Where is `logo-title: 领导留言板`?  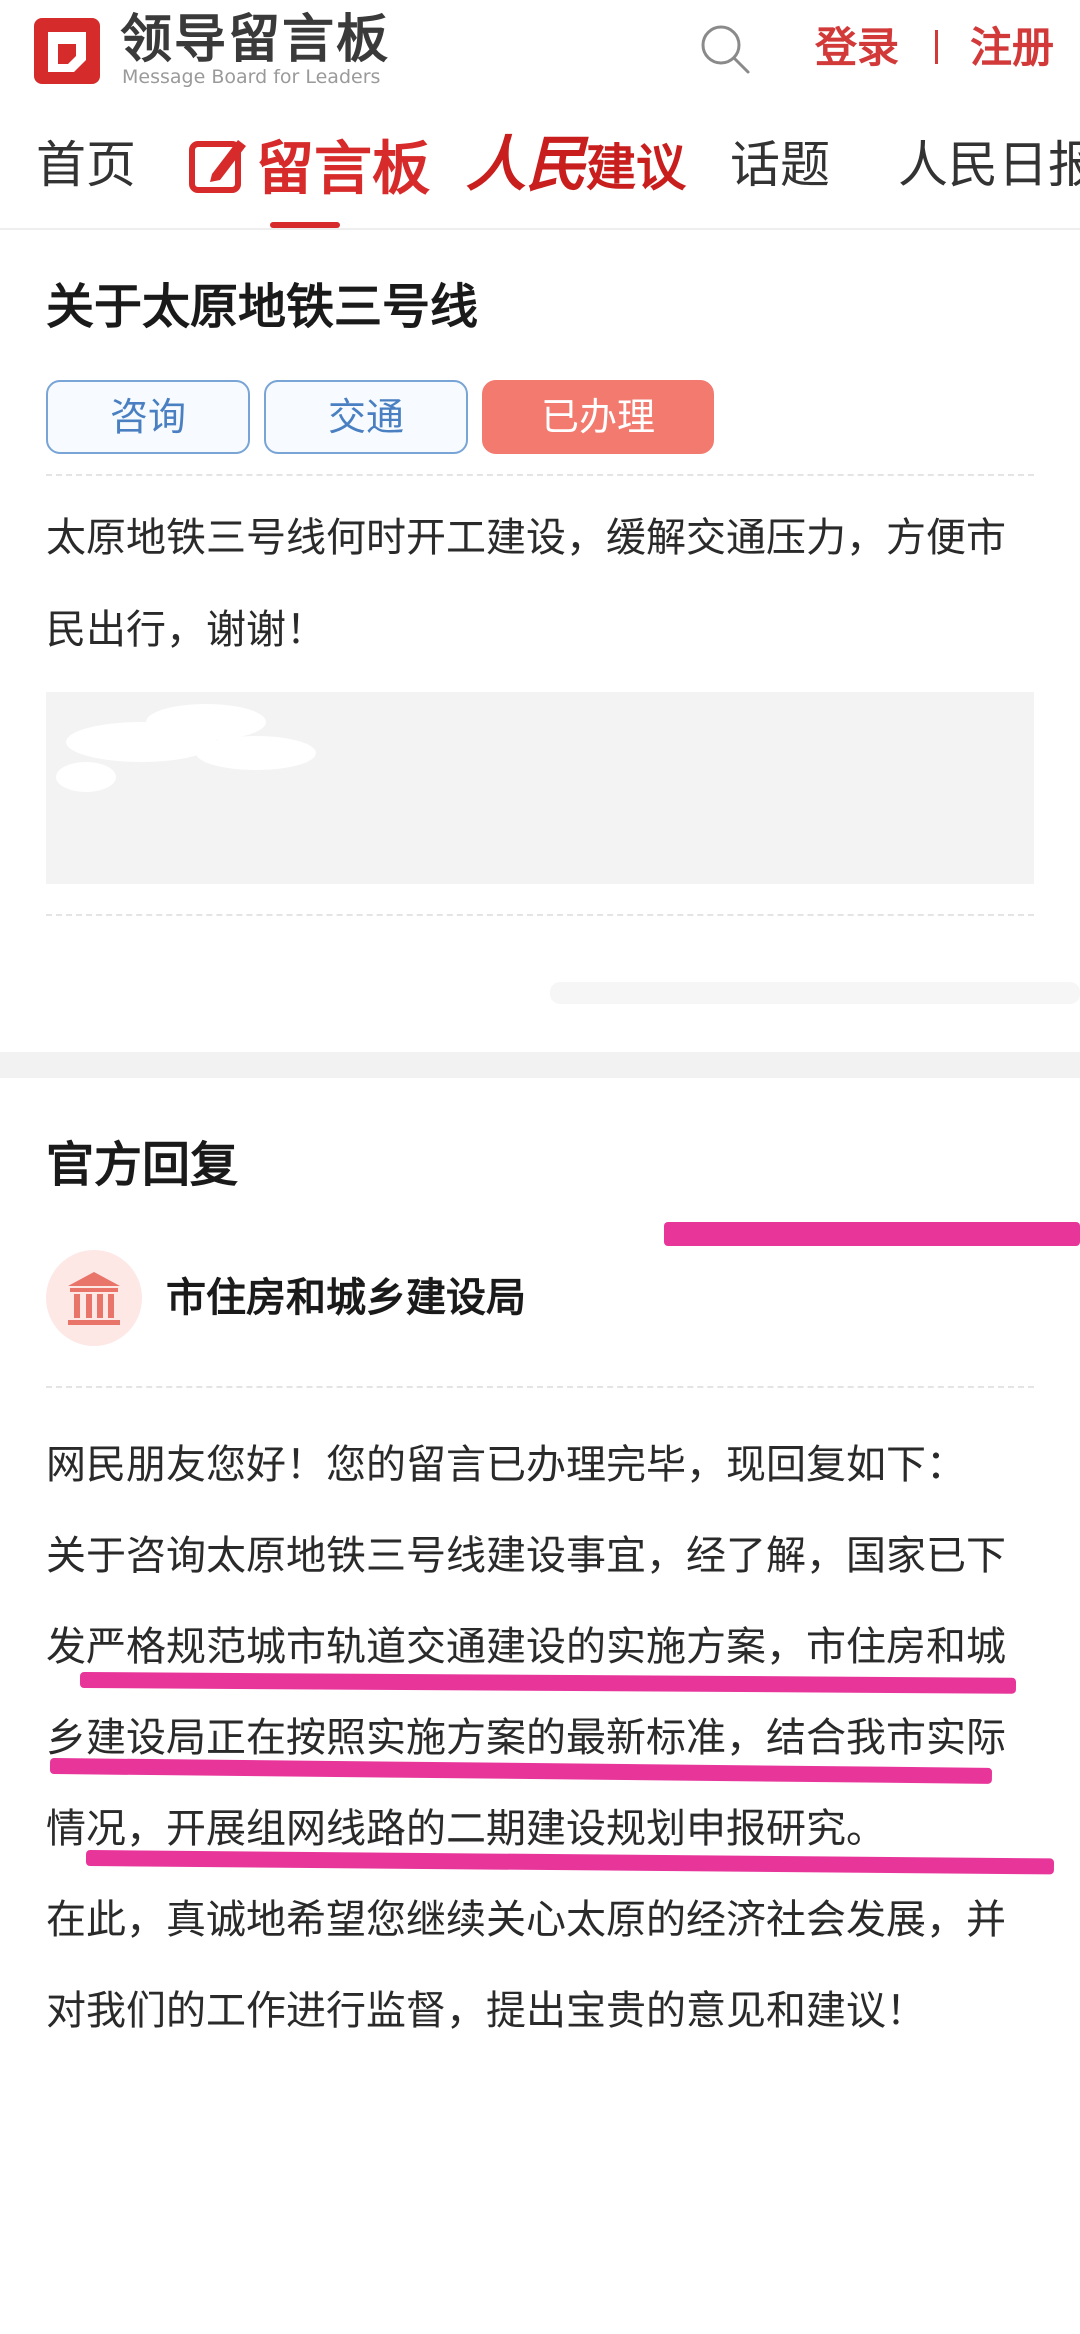
logo-title: 领导留言板 is located at coordinates (255, 40).